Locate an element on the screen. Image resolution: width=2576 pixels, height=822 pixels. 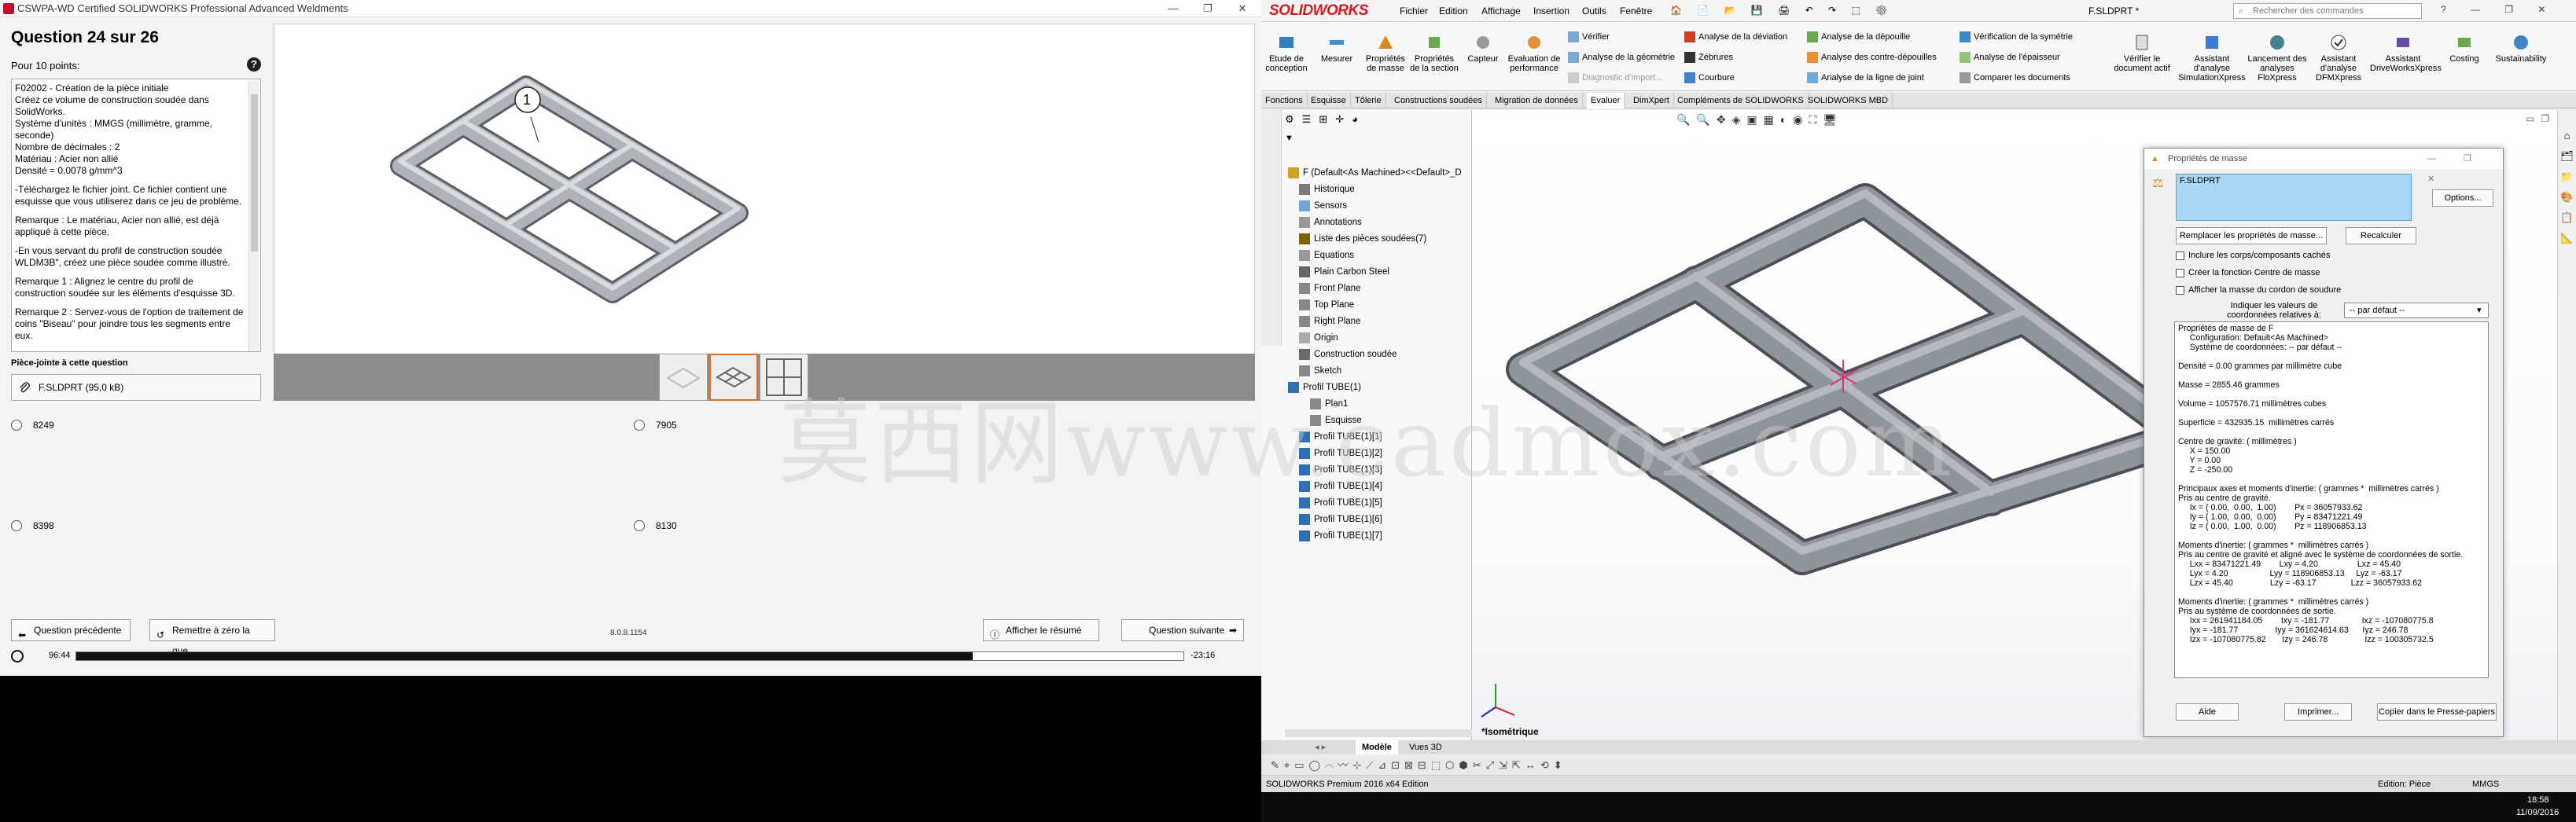
menu-insertion: Insertion is located at coordinates (1552, 11).